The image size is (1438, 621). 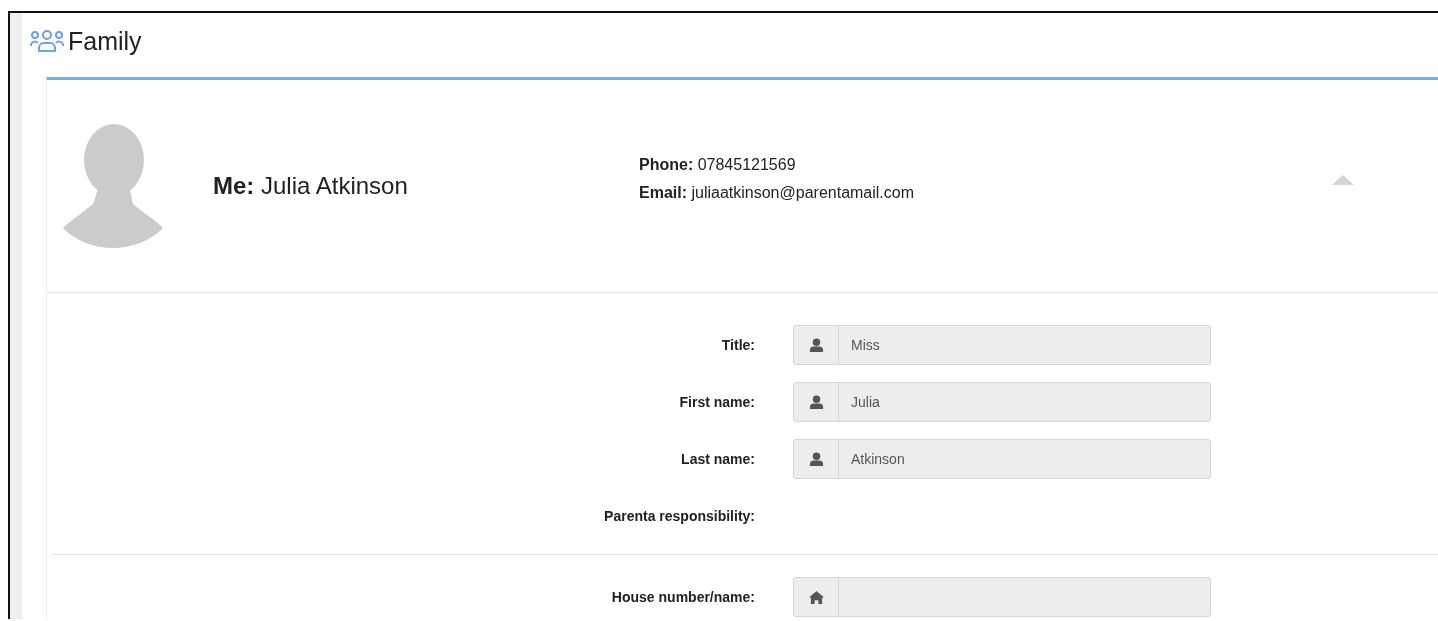 I want to click on input-field: Julia, so click(x=1002, y=402).